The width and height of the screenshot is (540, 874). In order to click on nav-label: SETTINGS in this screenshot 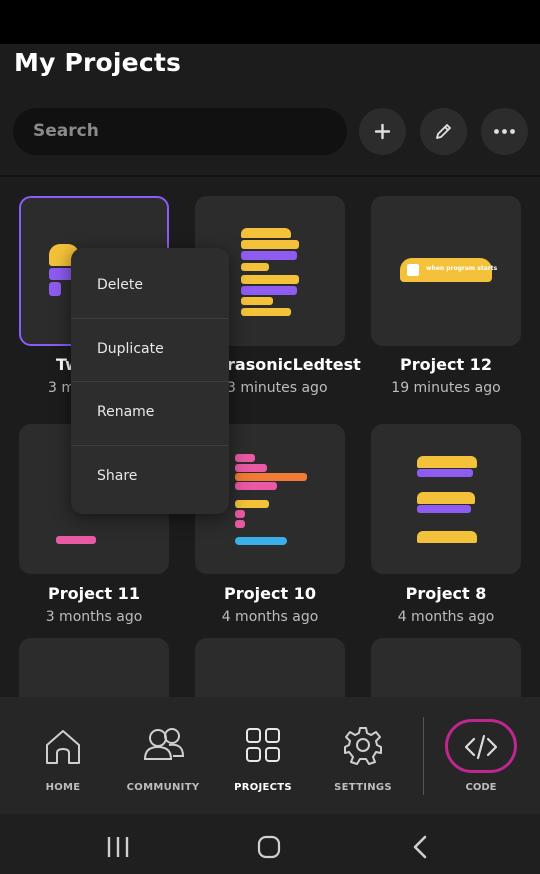, I will do `click(363, 787)`.